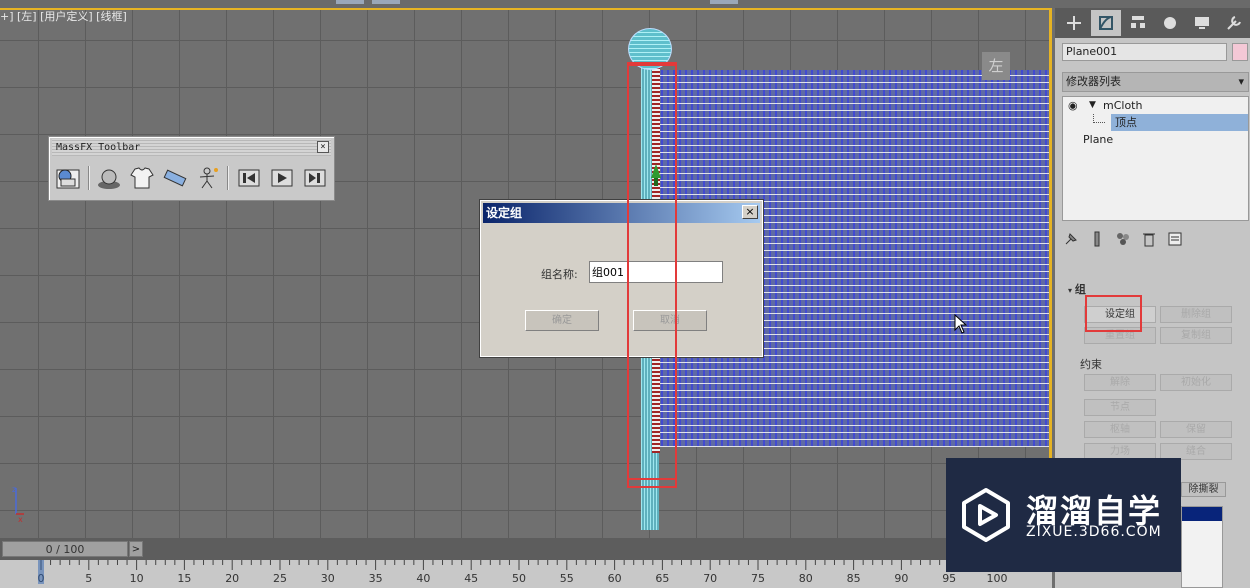  I want to click on stack-item-label: 顶点, so click(1179, 122).